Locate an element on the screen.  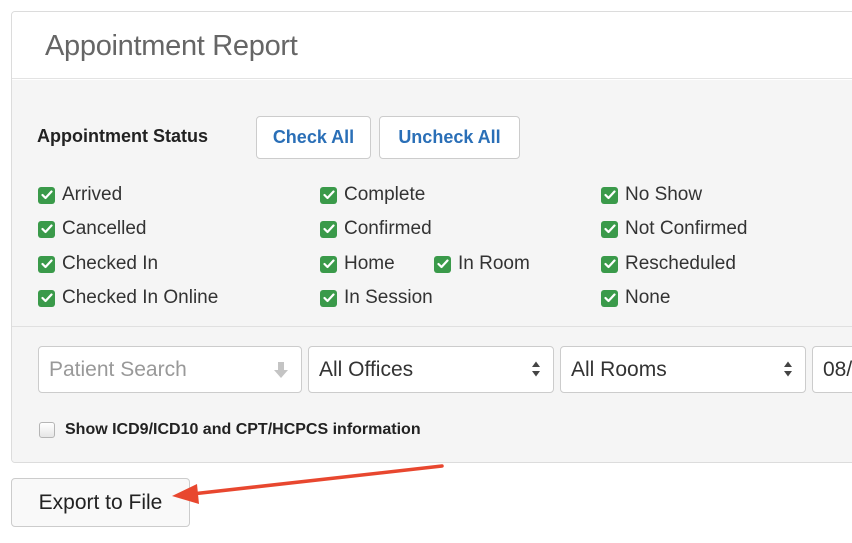
status-checkbox-no-show: No Show is located at coordinates (651, 195).